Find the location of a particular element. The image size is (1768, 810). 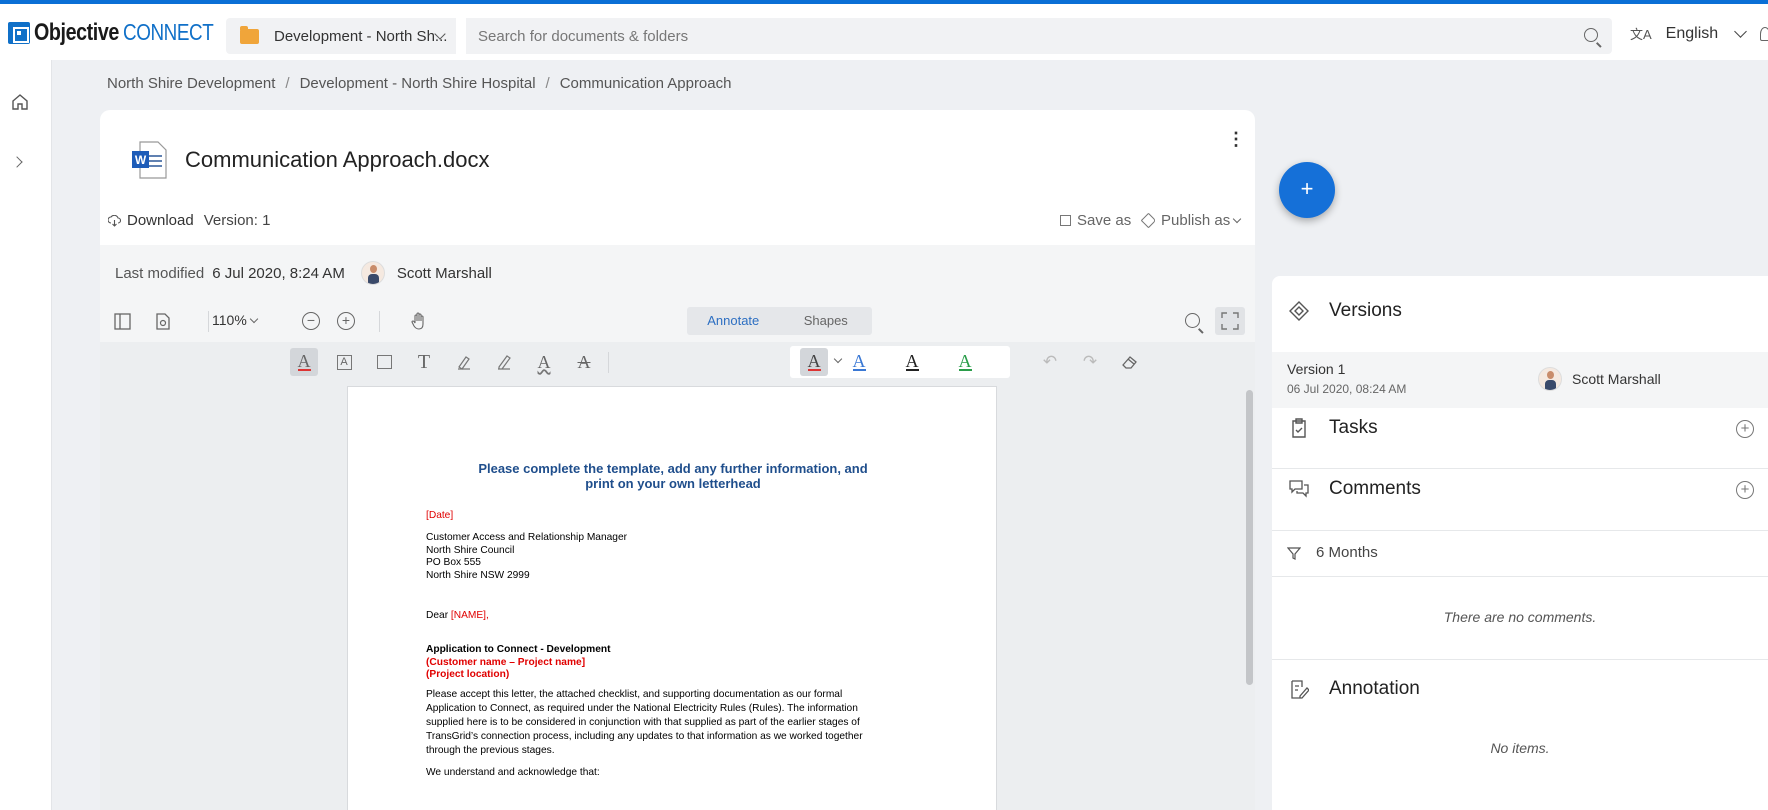

tab-shapes: Shapes is located at coordinates (826, 321).